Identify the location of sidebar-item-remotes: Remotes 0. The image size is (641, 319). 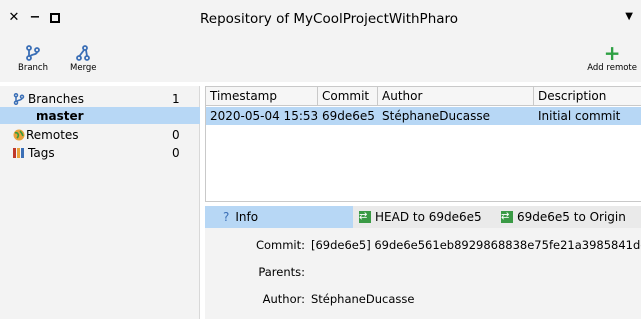
(100, 134).